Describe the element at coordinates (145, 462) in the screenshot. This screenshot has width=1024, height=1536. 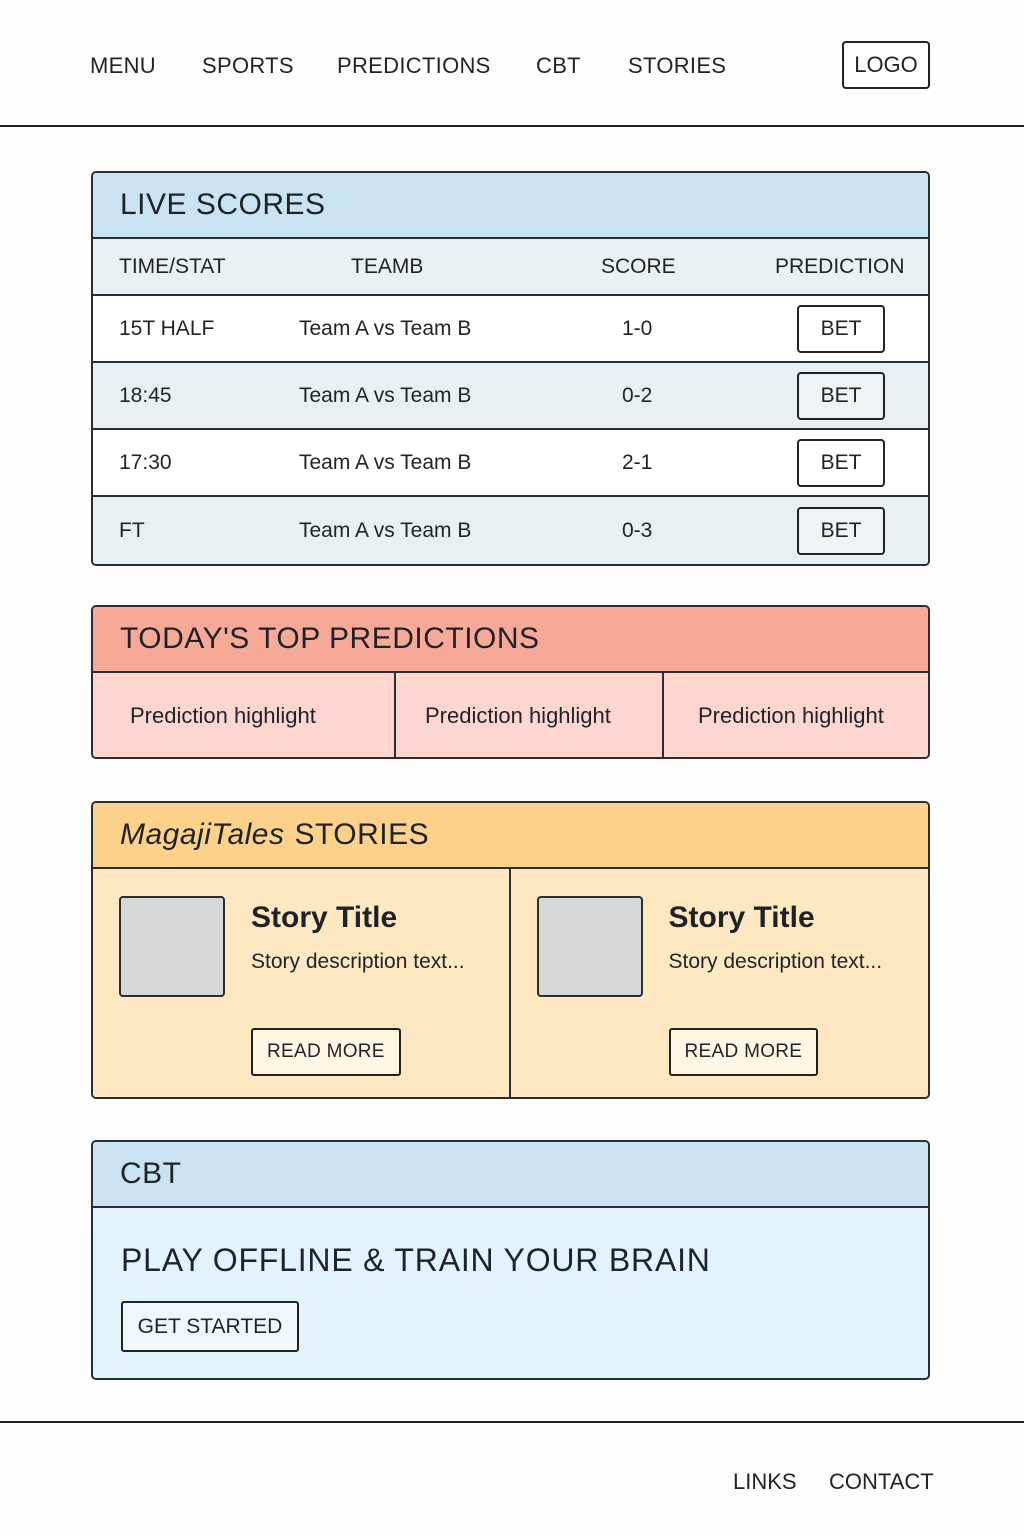
I see `match-time: 17:30` at that location.